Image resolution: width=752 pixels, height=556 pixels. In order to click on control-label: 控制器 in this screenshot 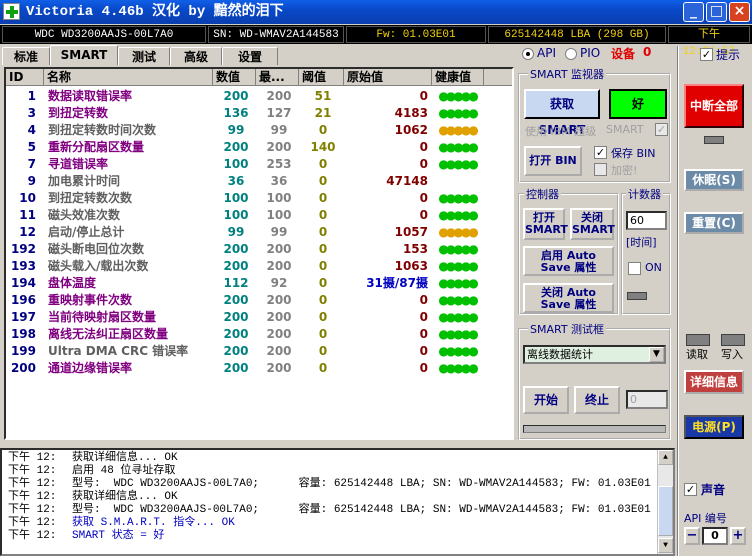, I will do `click(542, 194)`.